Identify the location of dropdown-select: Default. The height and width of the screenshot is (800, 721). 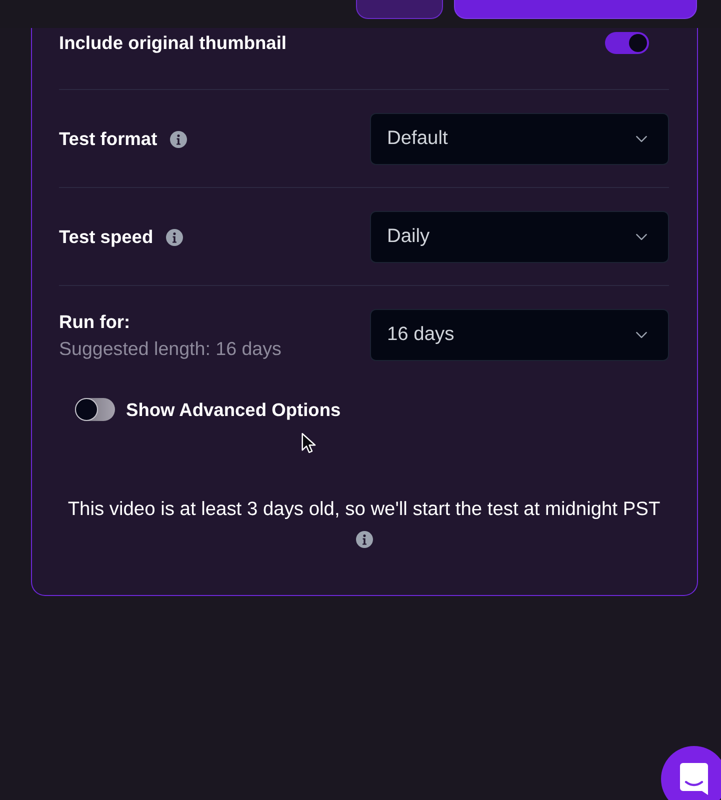
(519, 139).